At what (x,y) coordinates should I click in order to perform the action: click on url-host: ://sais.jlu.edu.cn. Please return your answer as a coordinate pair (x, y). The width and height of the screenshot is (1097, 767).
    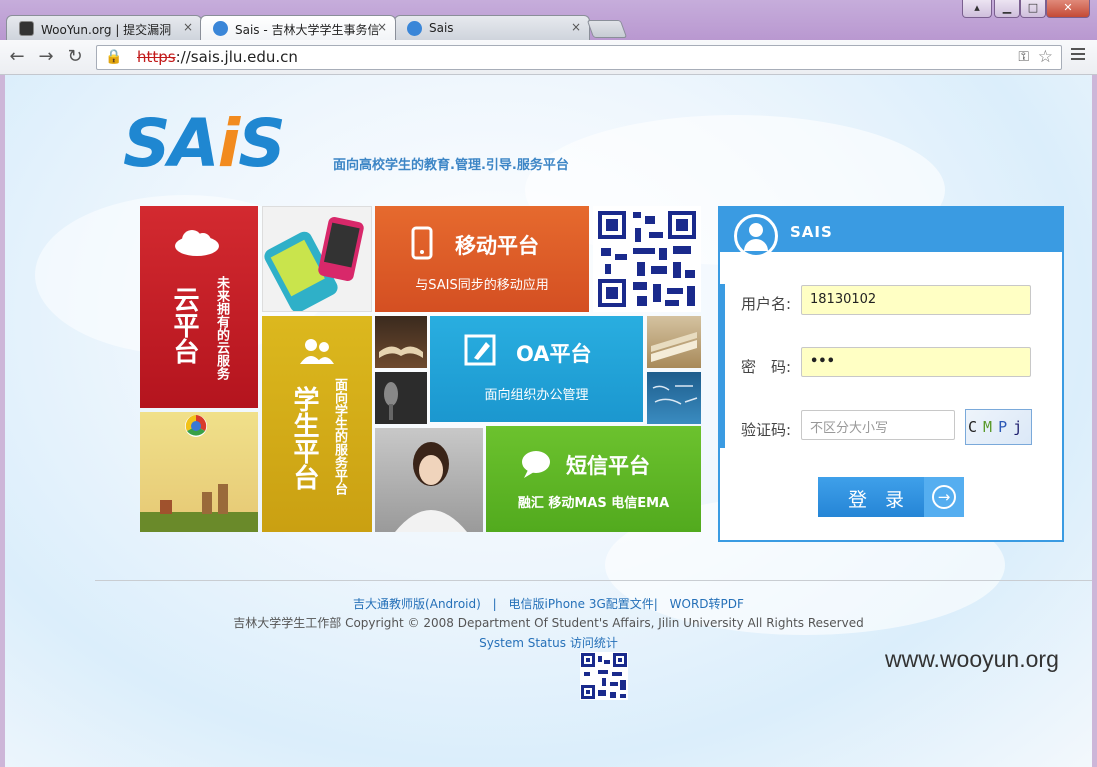
    Looking at the image, I should click on (236, 57).